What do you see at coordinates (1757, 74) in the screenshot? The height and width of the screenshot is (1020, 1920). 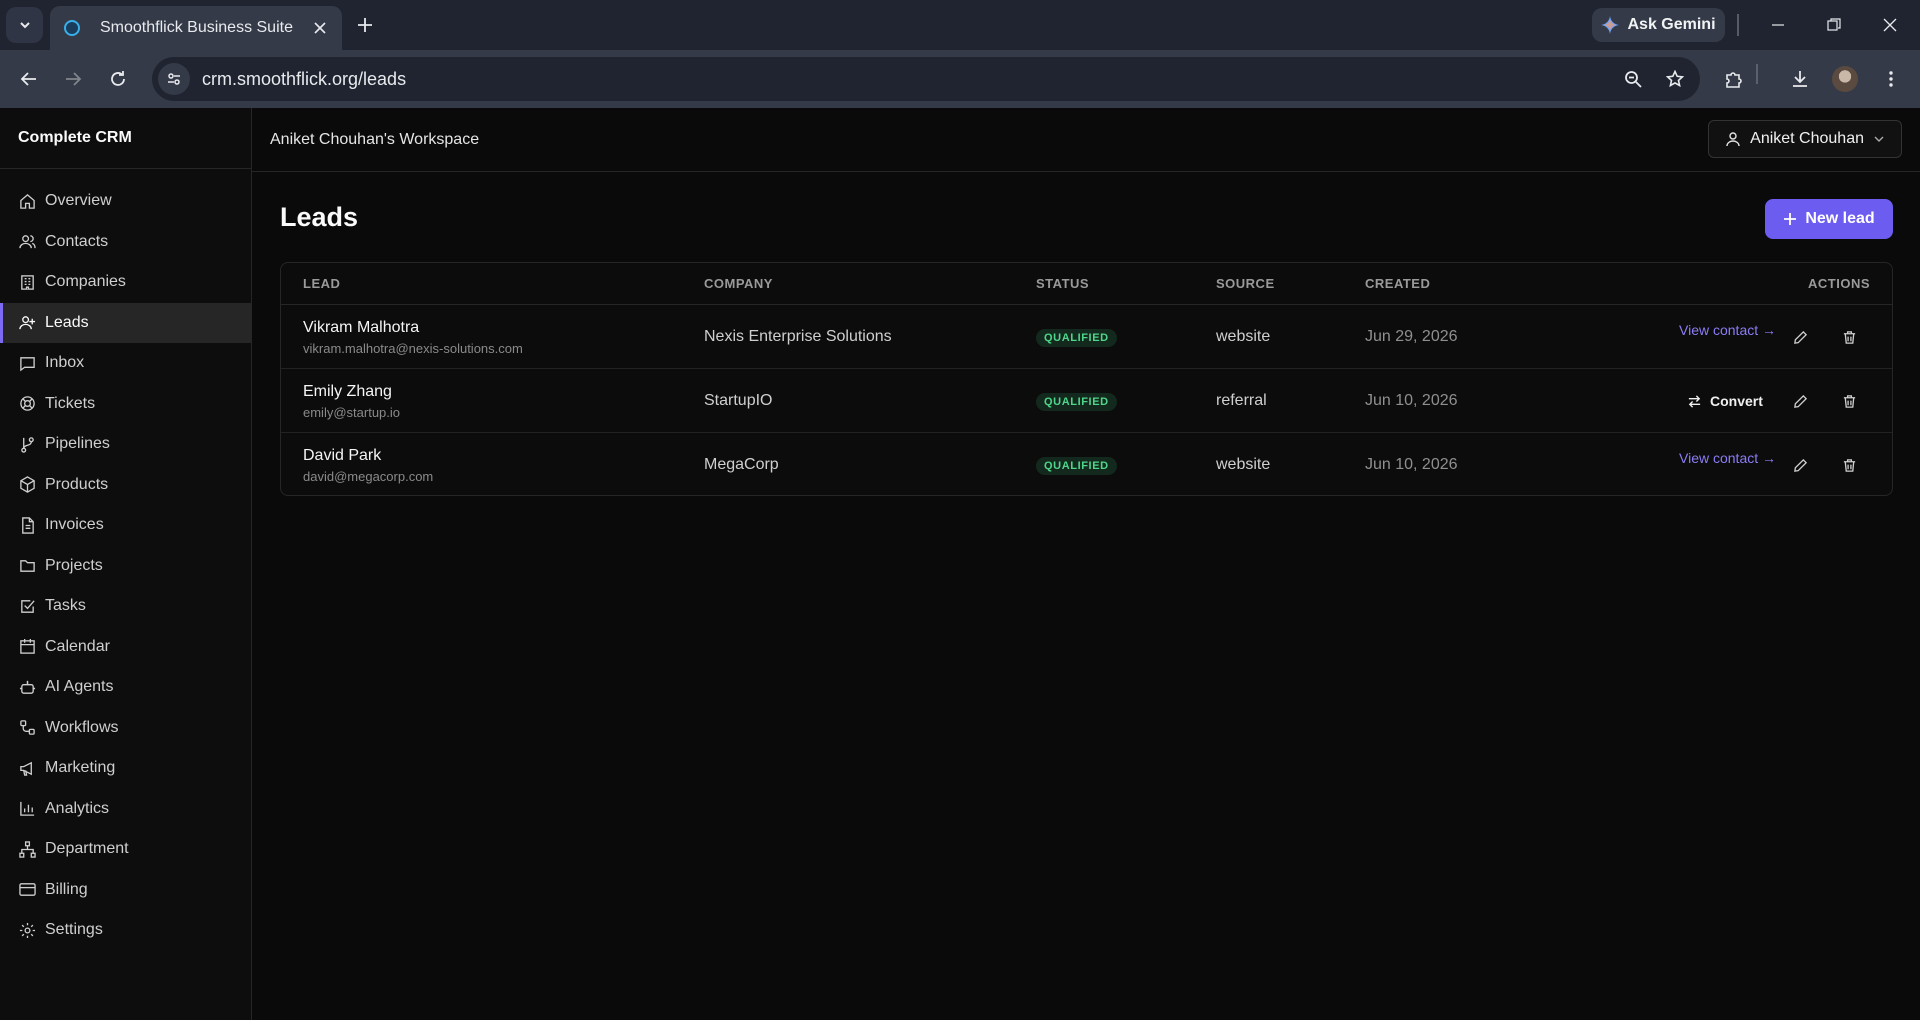 I see `toolbar-divider` at bounding box center [1757, 74].